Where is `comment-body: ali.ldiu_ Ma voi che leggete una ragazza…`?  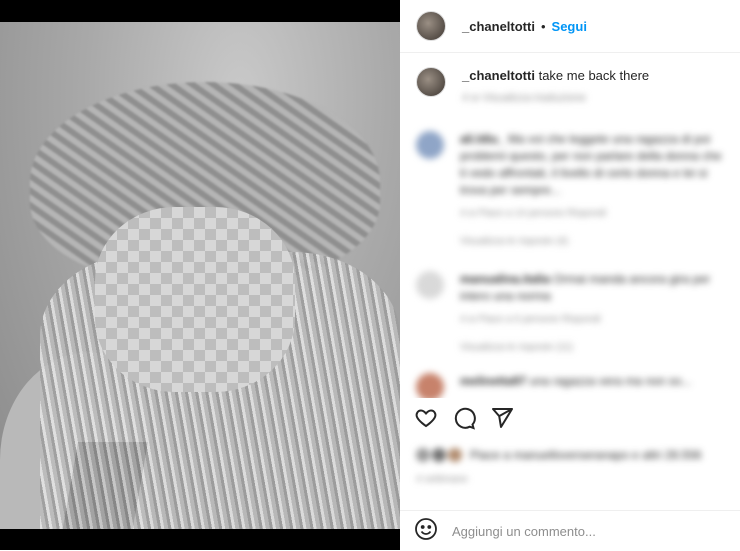 comment-body: ali.ldiu_ Ma voi che leggete una ragazza… is located at coordinates (592, 176).